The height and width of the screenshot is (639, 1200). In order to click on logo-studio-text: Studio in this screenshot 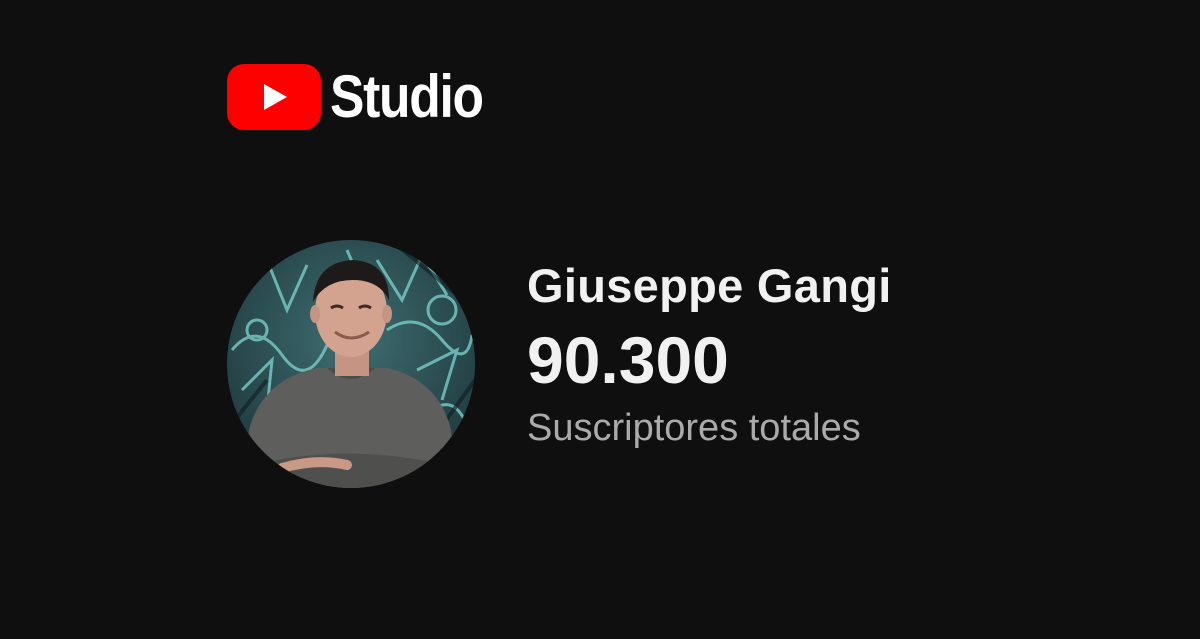, I will do `click(407, 96)`.